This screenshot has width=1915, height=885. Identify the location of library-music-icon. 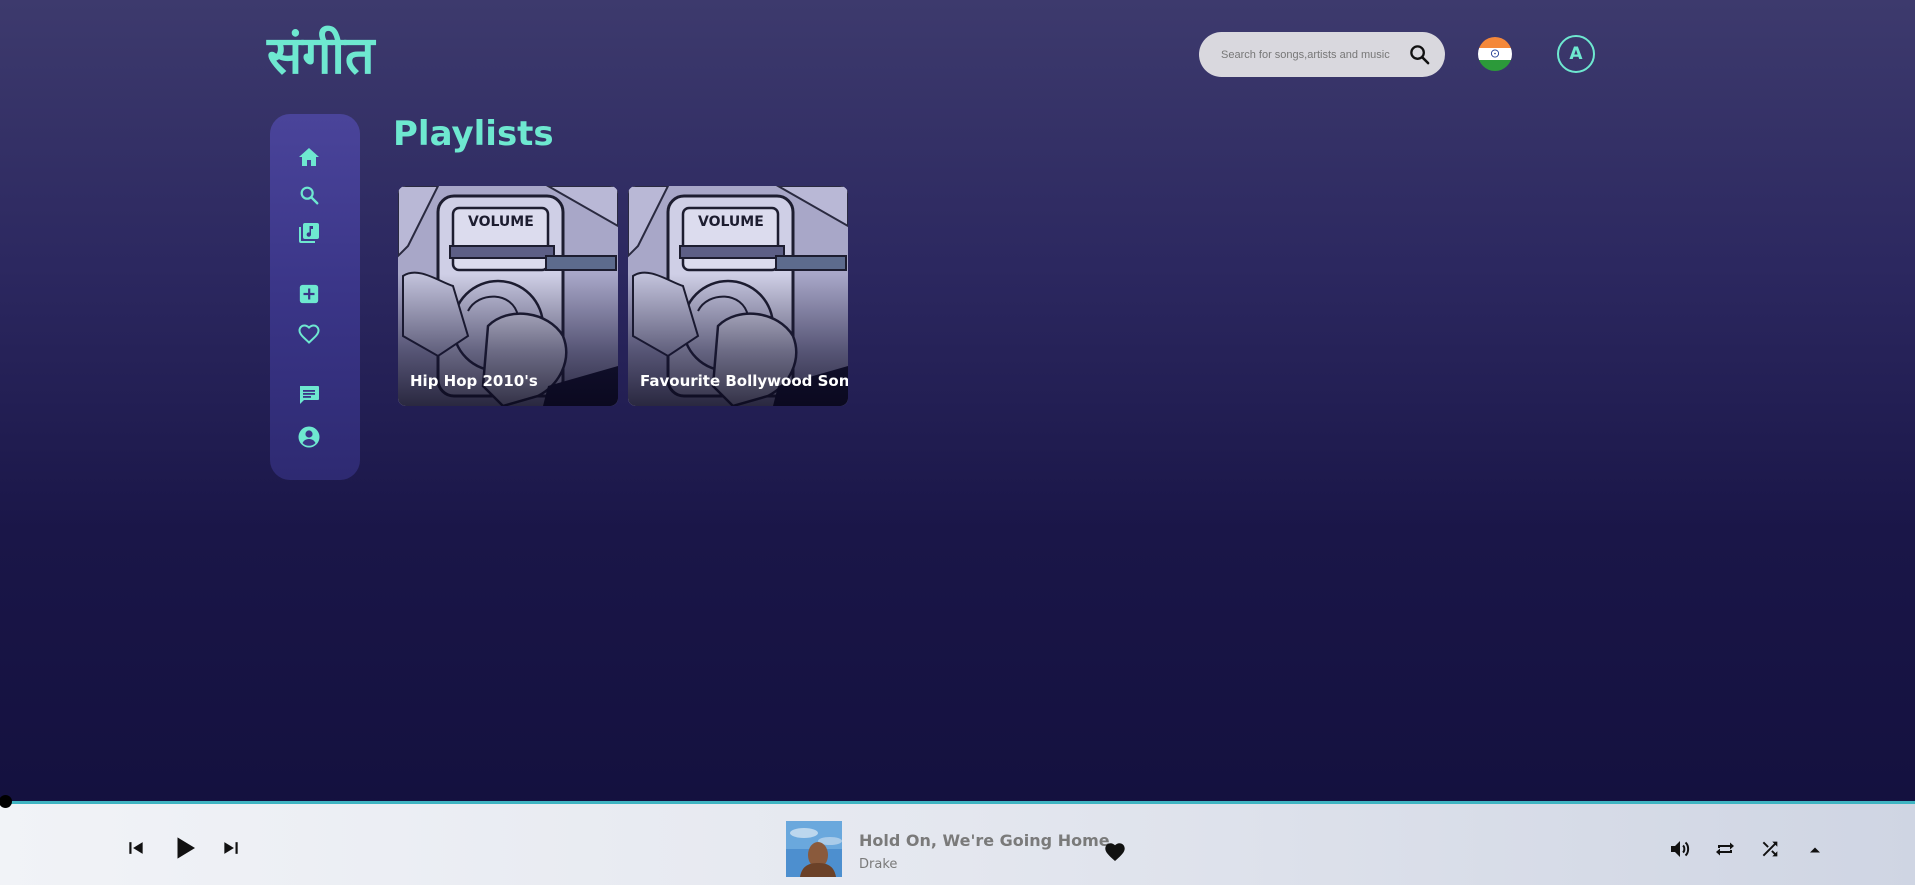
(309, 233).